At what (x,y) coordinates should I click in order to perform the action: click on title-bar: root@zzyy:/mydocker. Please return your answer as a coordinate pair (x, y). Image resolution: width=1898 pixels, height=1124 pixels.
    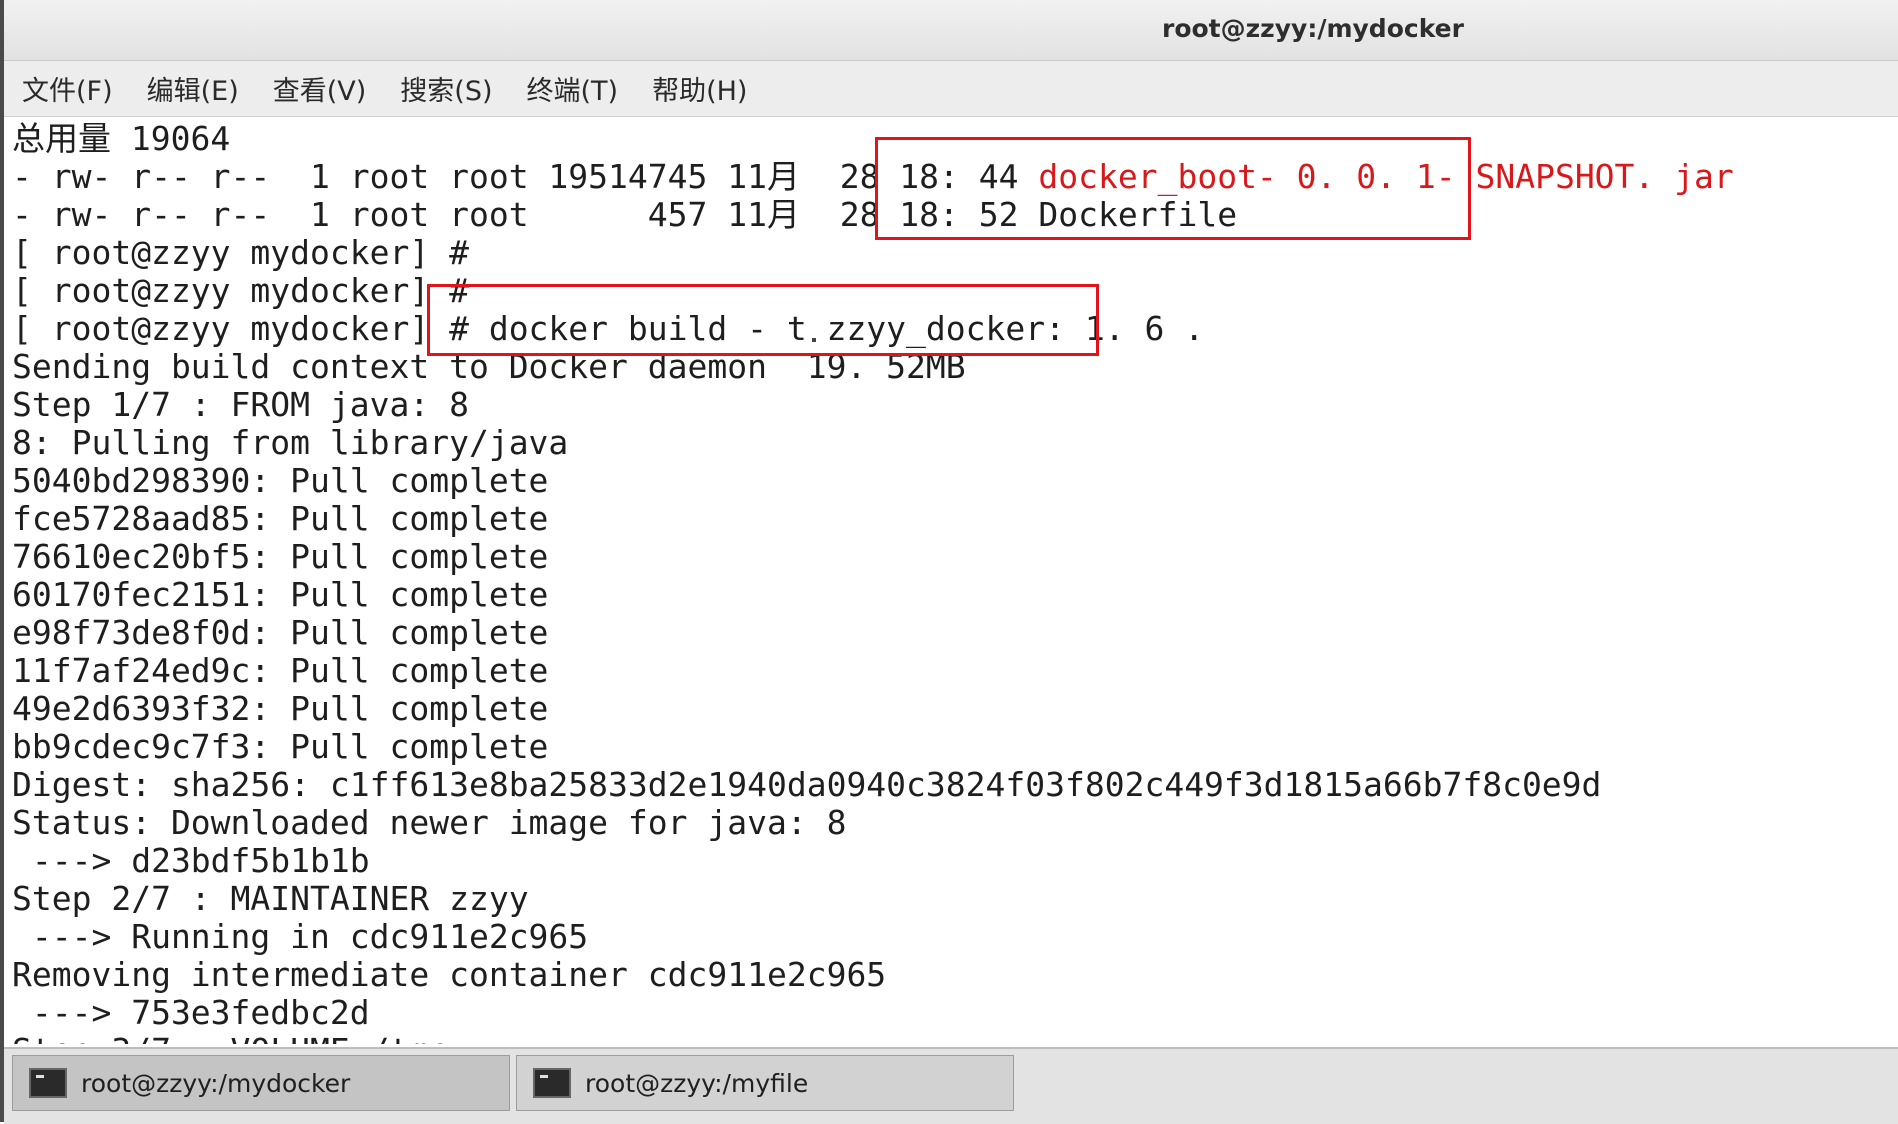
    Looking at the image, I should click on (951, 30).